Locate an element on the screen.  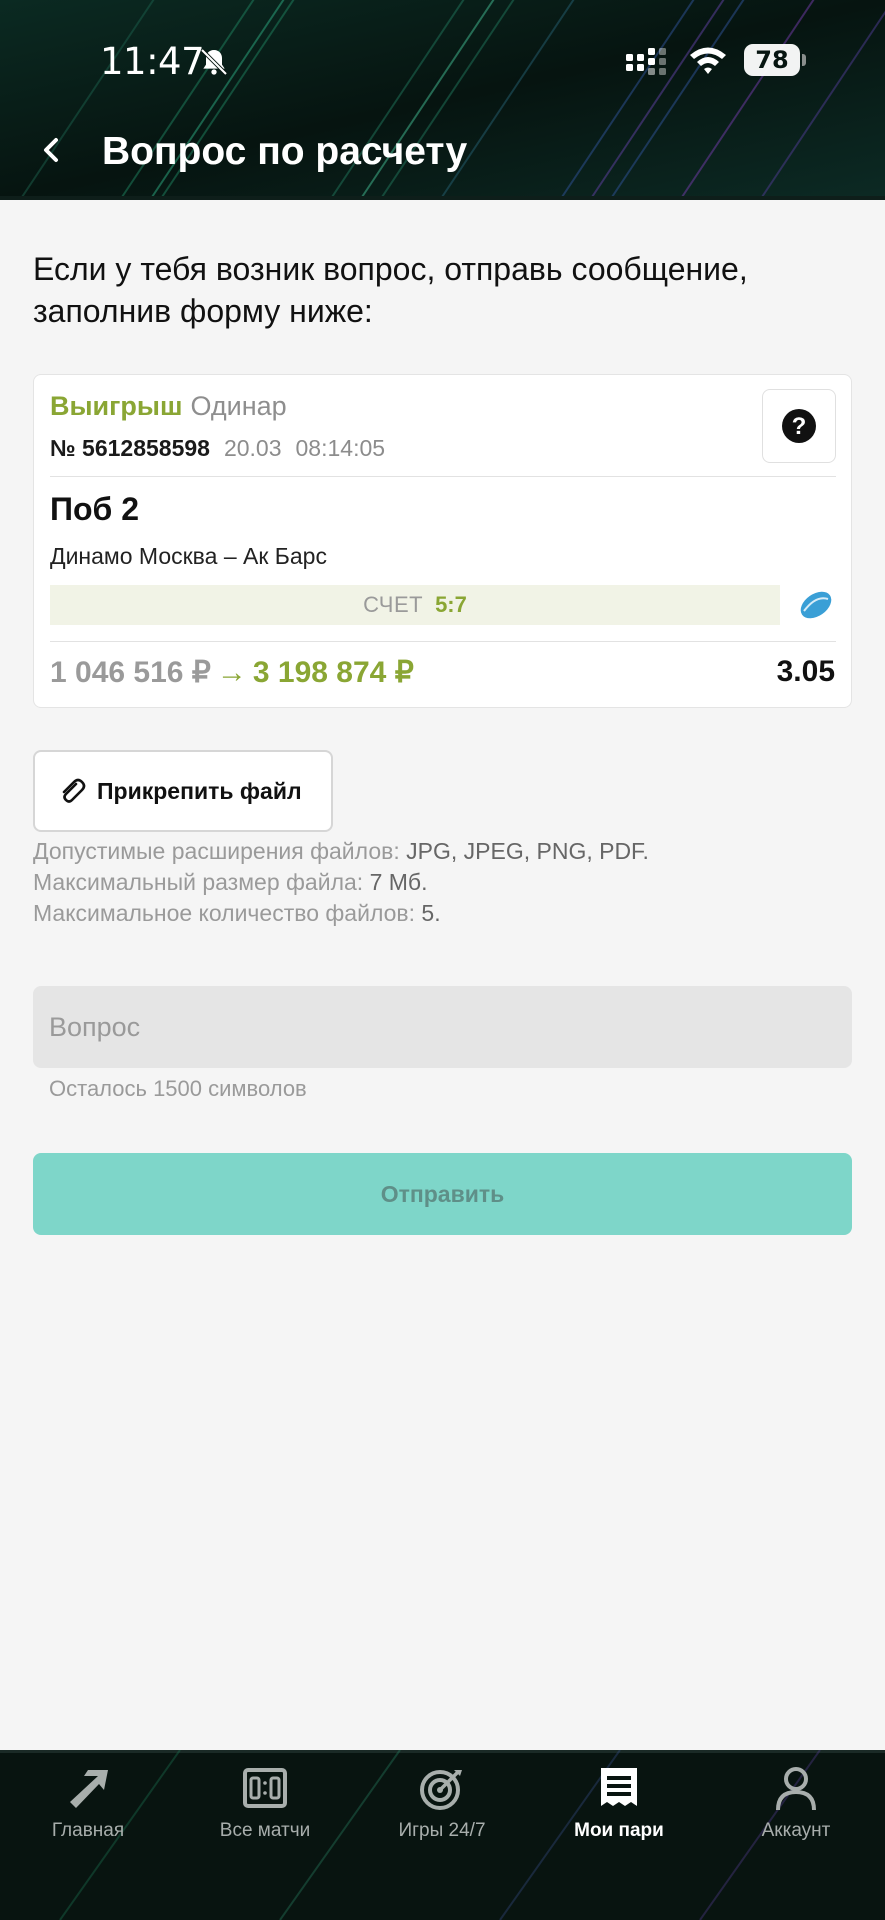
bet-type-label: Одинар is located at coordinates (238, 406).